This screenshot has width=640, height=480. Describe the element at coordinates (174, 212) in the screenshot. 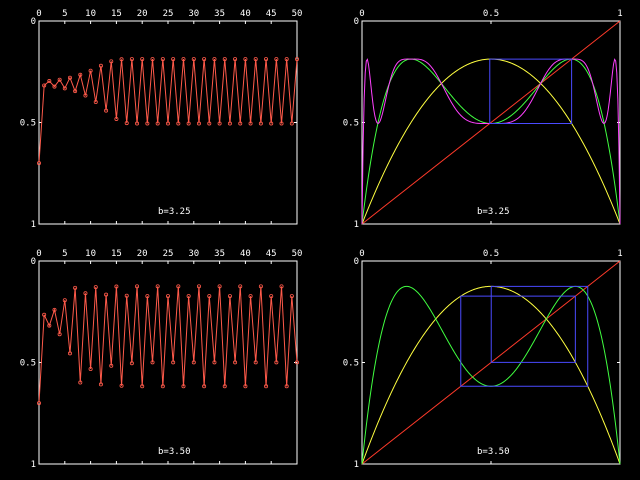

I see `annotation-top-left: b=3.25` at that location.